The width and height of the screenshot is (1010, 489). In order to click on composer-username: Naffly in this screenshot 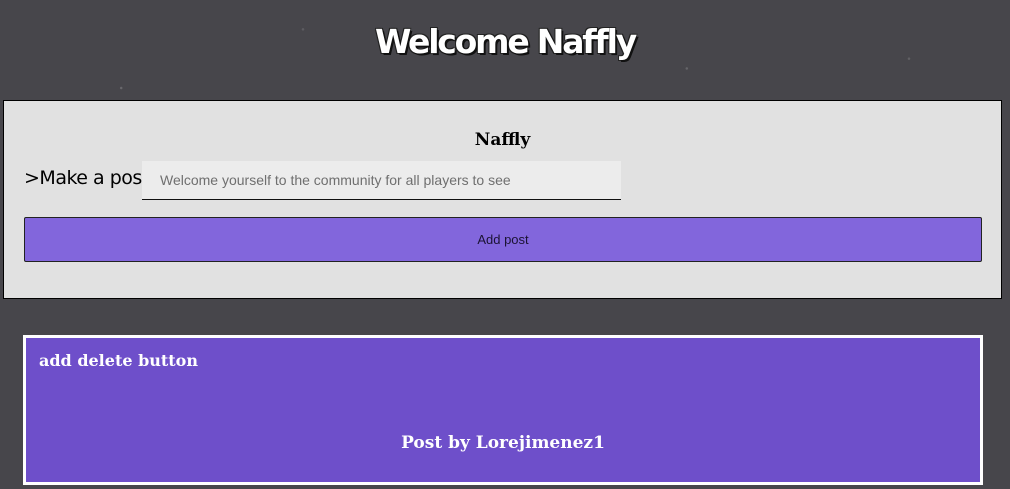, I will do `click(502, 140)`.